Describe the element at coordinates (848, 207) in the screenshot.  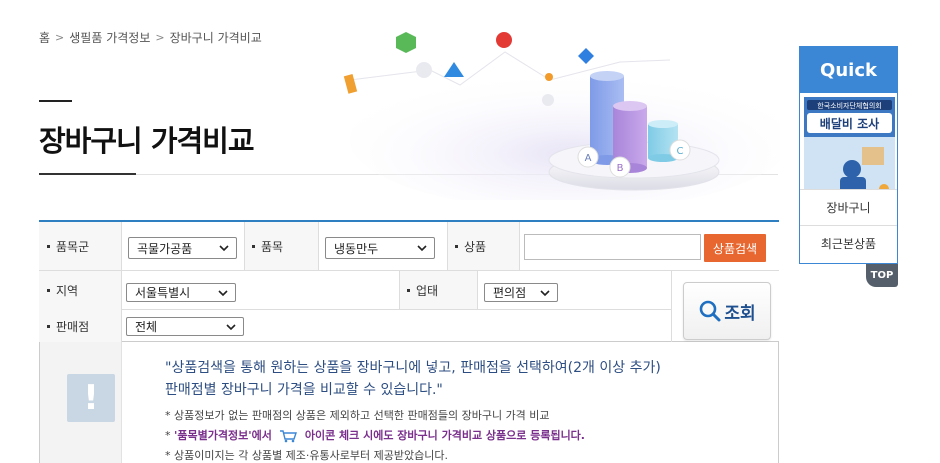
I see `quick-menu-cart: 장바구니` at that location.